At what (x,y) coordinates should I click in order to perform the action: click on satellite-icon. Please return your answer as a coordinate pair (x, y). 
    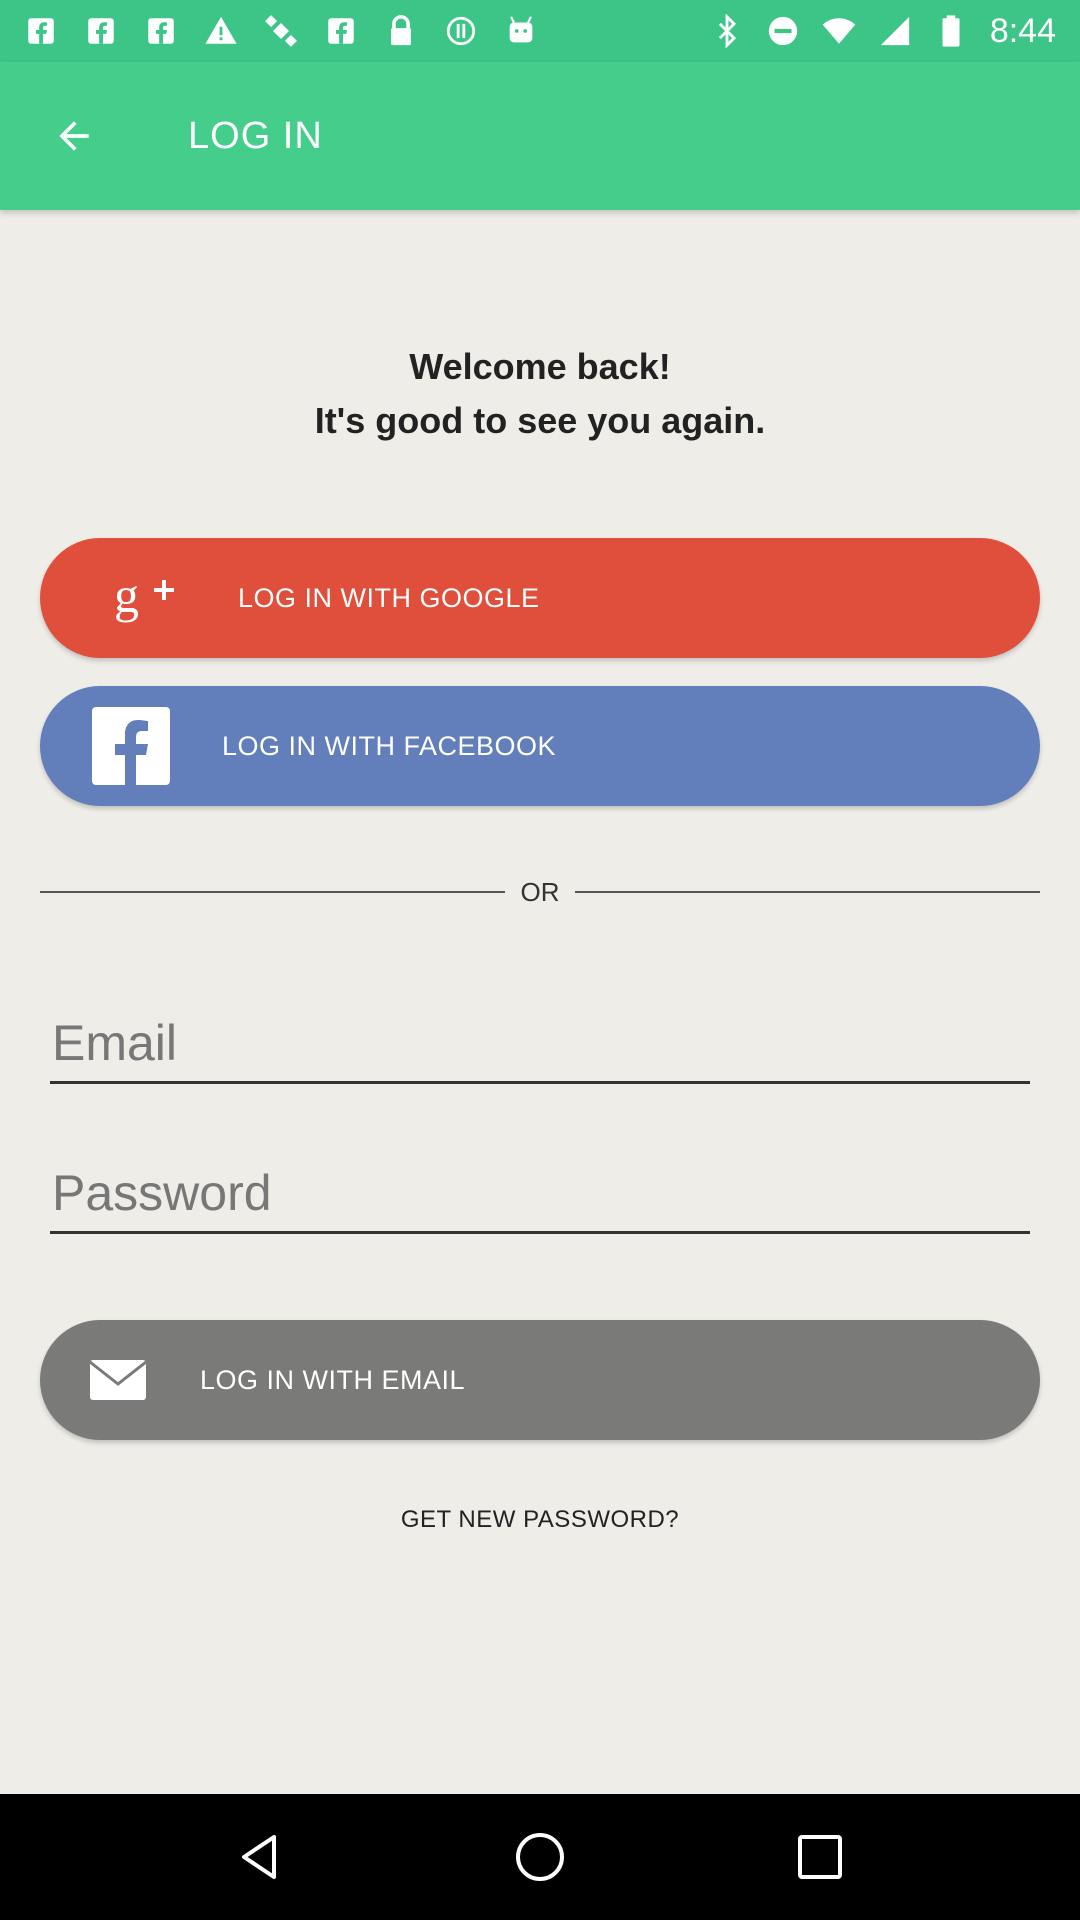
    Looking at the image, I should click on (281, 31).